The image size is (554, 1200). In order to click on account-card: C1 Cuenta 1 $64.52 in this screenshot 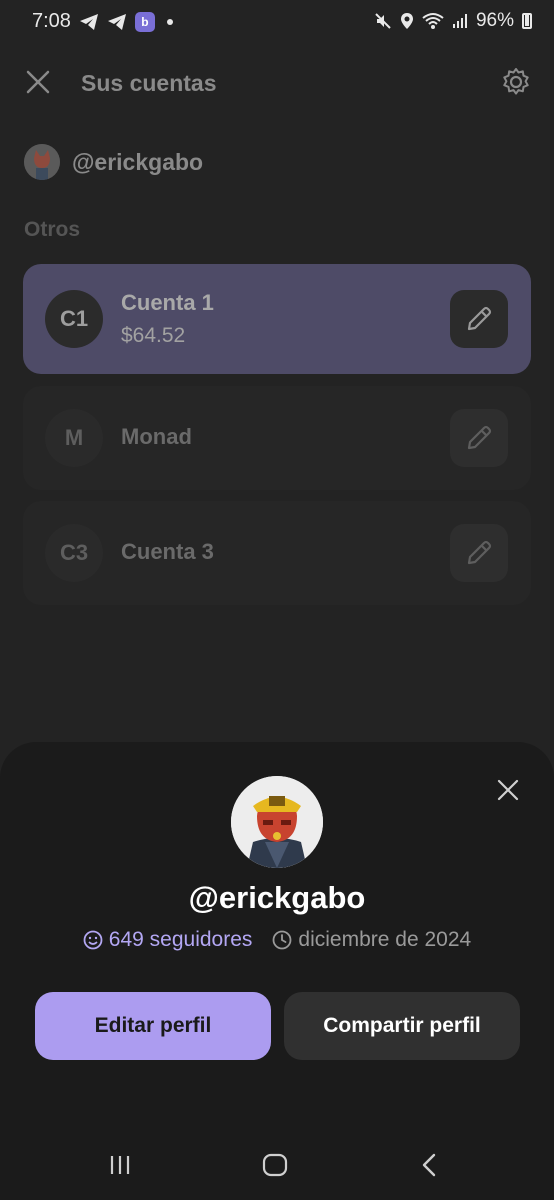, I will do `click(277, 319)`.